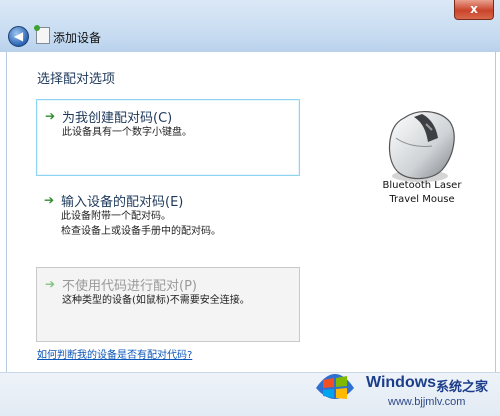 This screenshot has height=416, width=500. What do you see at coordinates (427, 402) in the screenshot?
I see `watermark-url: www.bjjmlv.com` at bounding box center [427, 402].